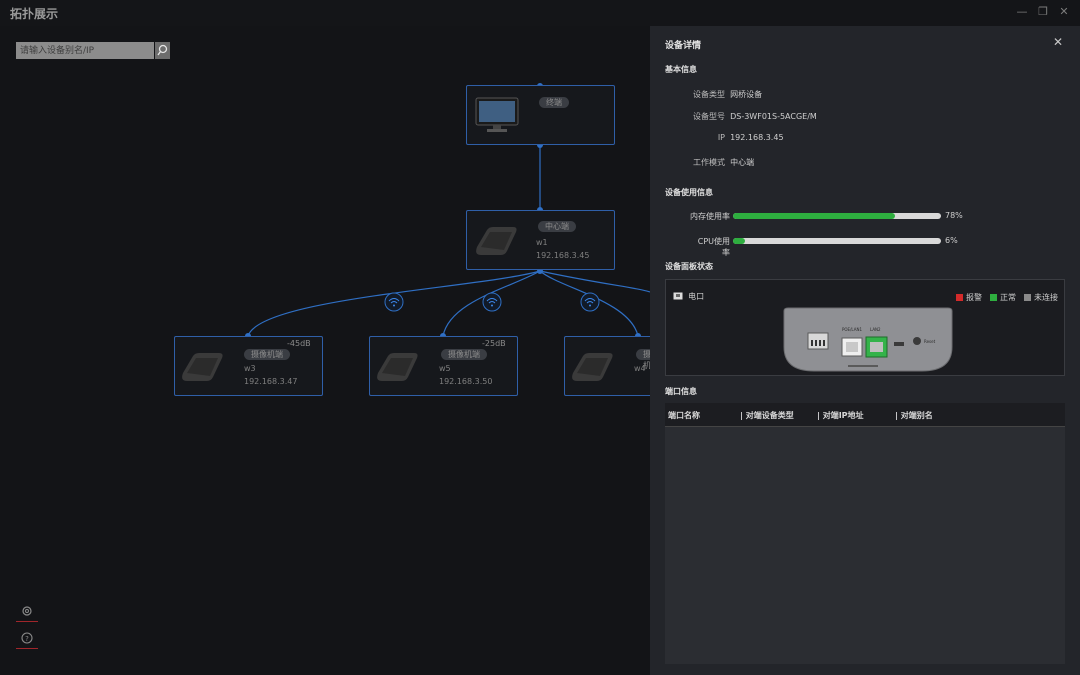  Describe the element at coordinates (681, 391) in the screenshot. I see `port-info-heading: 端口信息` at that location.